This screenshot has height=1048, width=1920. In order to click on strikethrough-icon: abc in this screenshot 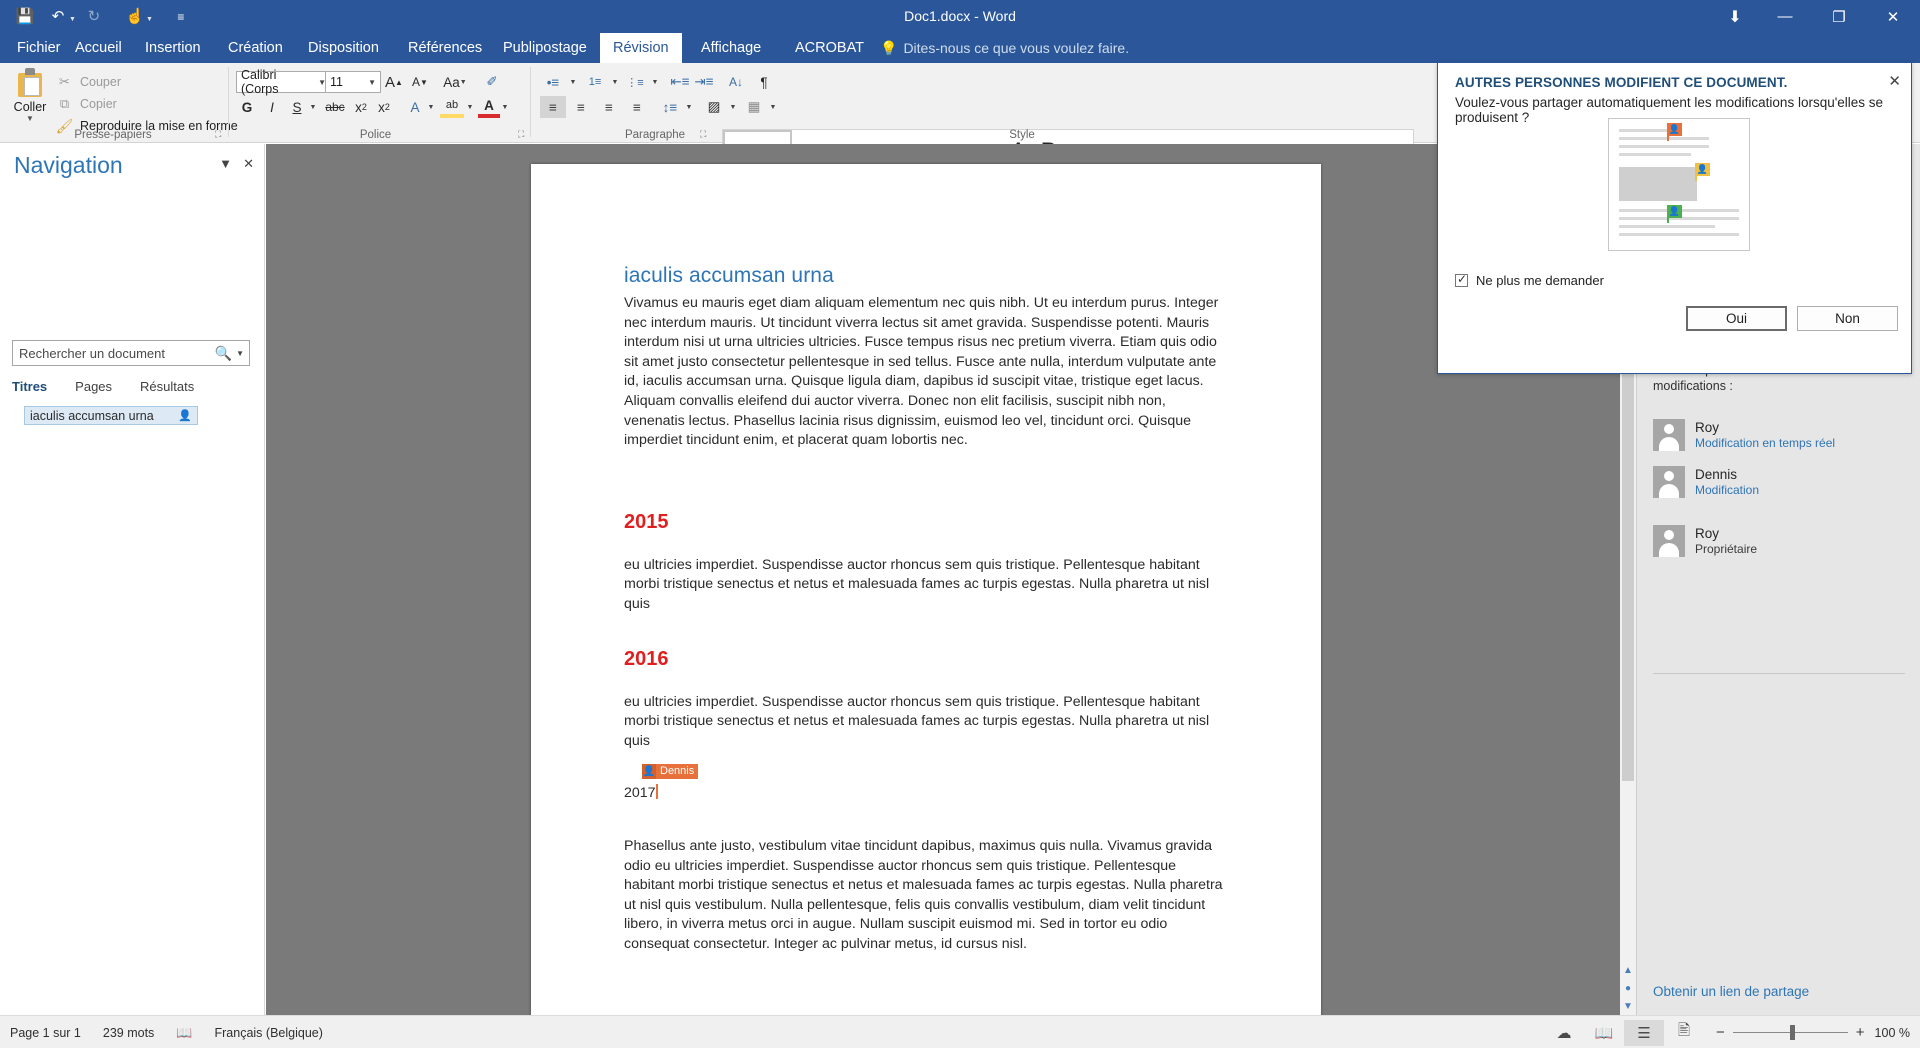, I will do `click(335, 107)`.